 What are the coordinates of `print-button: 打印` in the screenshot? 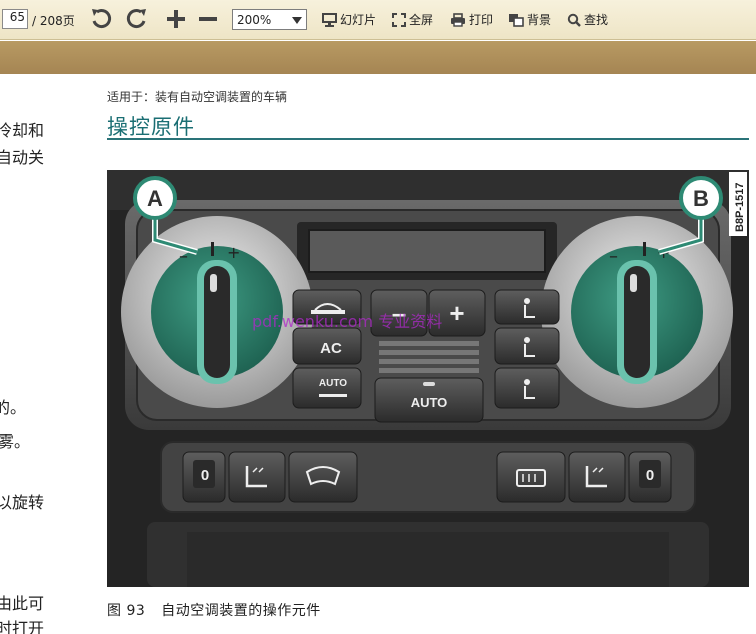 It's located at (471, 19).